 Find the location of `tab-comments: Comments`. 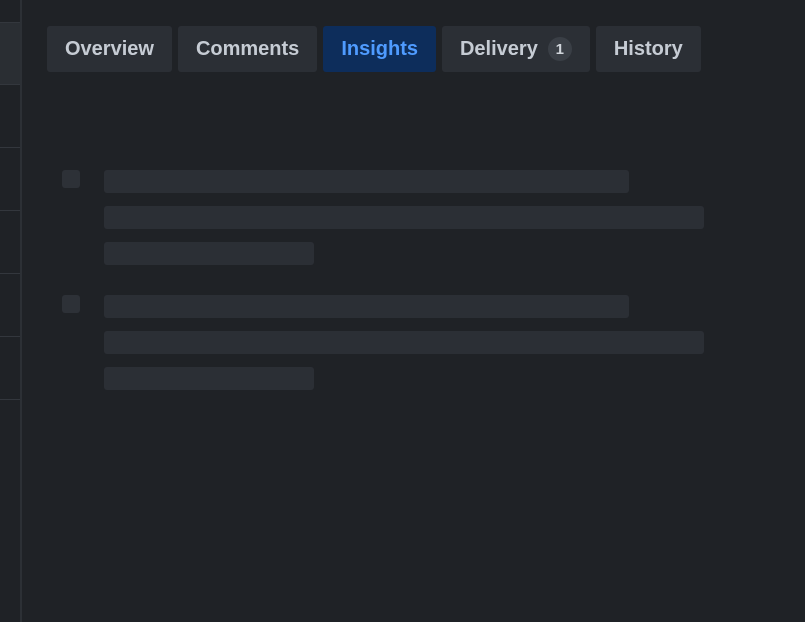

tab-comments: Comments is located at coordinates (247, 49).